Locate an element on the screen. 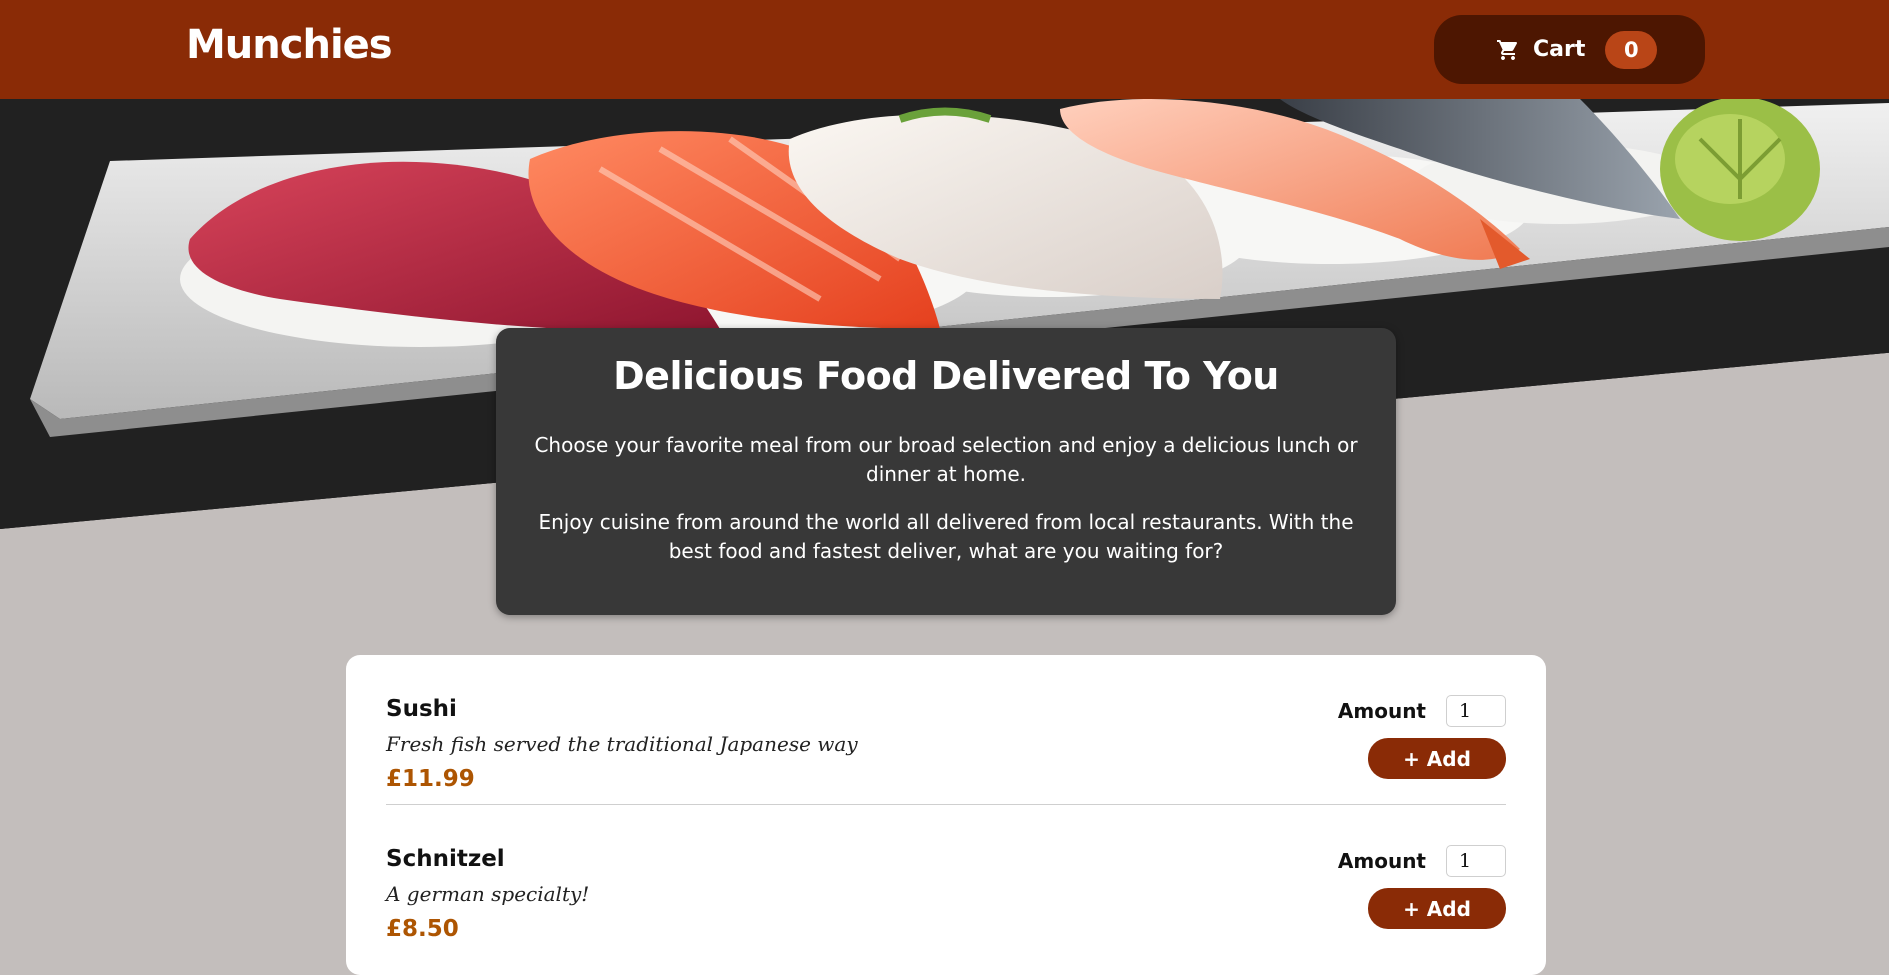 The width and height of the screenshot is (1889, 975). meal-description: A german specialty! is located at coordinates (488, 894).